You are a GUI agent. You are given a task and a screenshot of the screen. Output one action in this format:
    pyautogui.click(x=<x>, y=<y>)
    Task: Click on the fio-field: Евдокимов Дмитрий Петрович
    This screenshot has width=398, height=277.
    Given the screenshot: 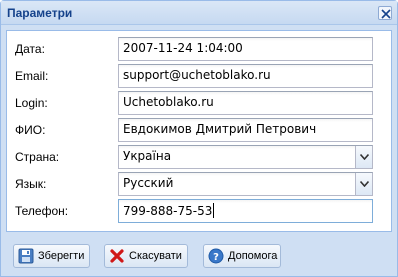 What is the action you would take?
    pyautogui.click(x=245, y=130)
    